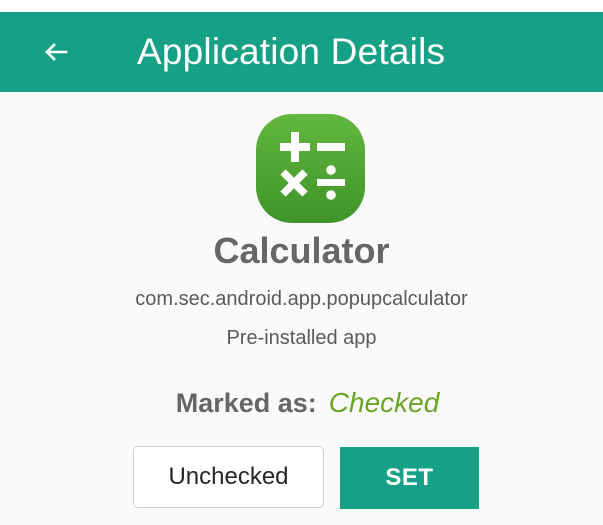 This screenshot has width=603, height=525. What do you see at coordinates (310, 168) in the screenshot?
I see `calculator-icon` at bounding box center [310, 168].